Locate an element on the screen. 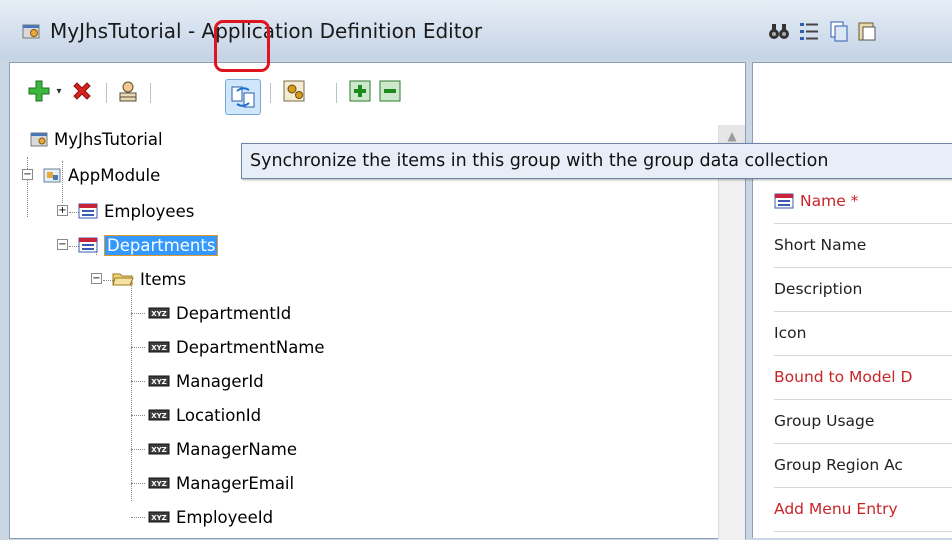 This screenshot has height=540, width=952. copy-icon is located at coordinates (839, 31).